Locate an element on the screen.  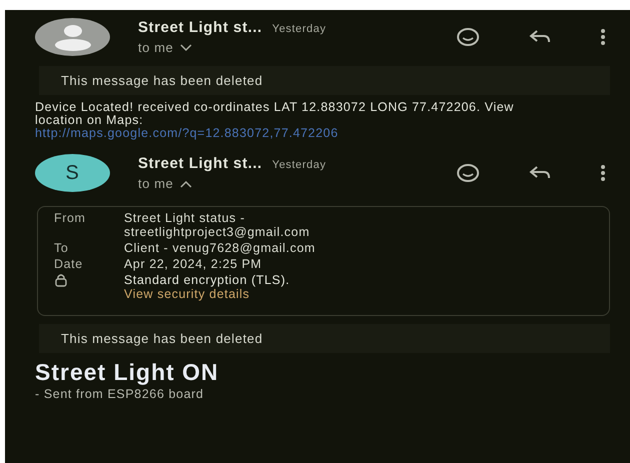
detail-label: To is located at coordinates (62, 248).